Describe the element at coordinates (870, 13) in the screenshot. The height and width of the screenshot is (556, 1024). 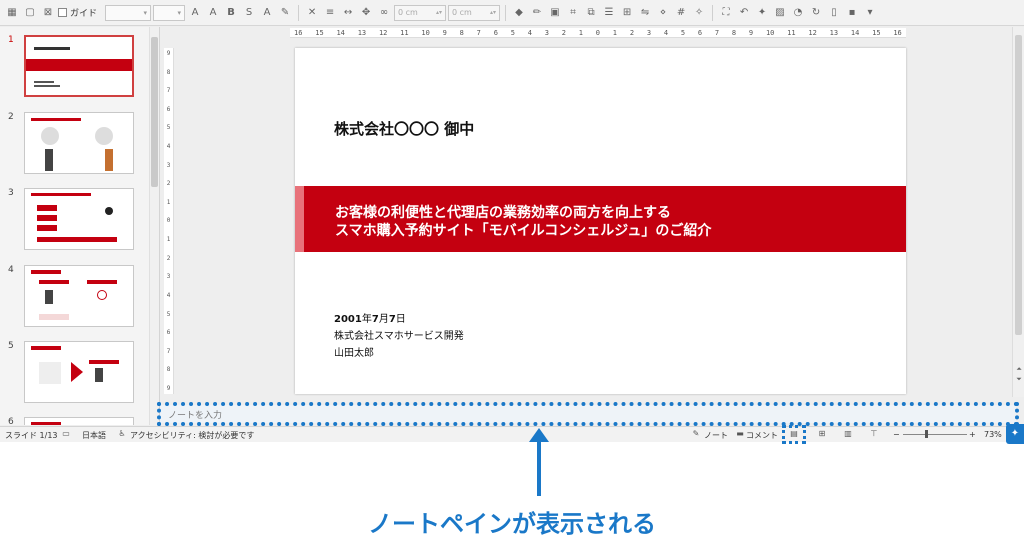
I see `more-options-icon: ▾` at that location.